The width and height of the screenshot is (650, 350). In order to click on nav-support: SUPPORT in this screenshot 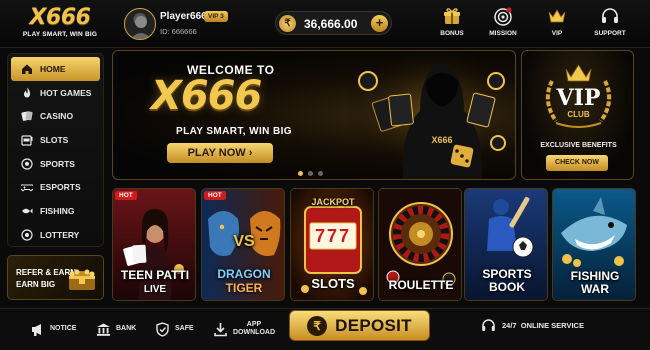, I will do `click(610, 21)`.